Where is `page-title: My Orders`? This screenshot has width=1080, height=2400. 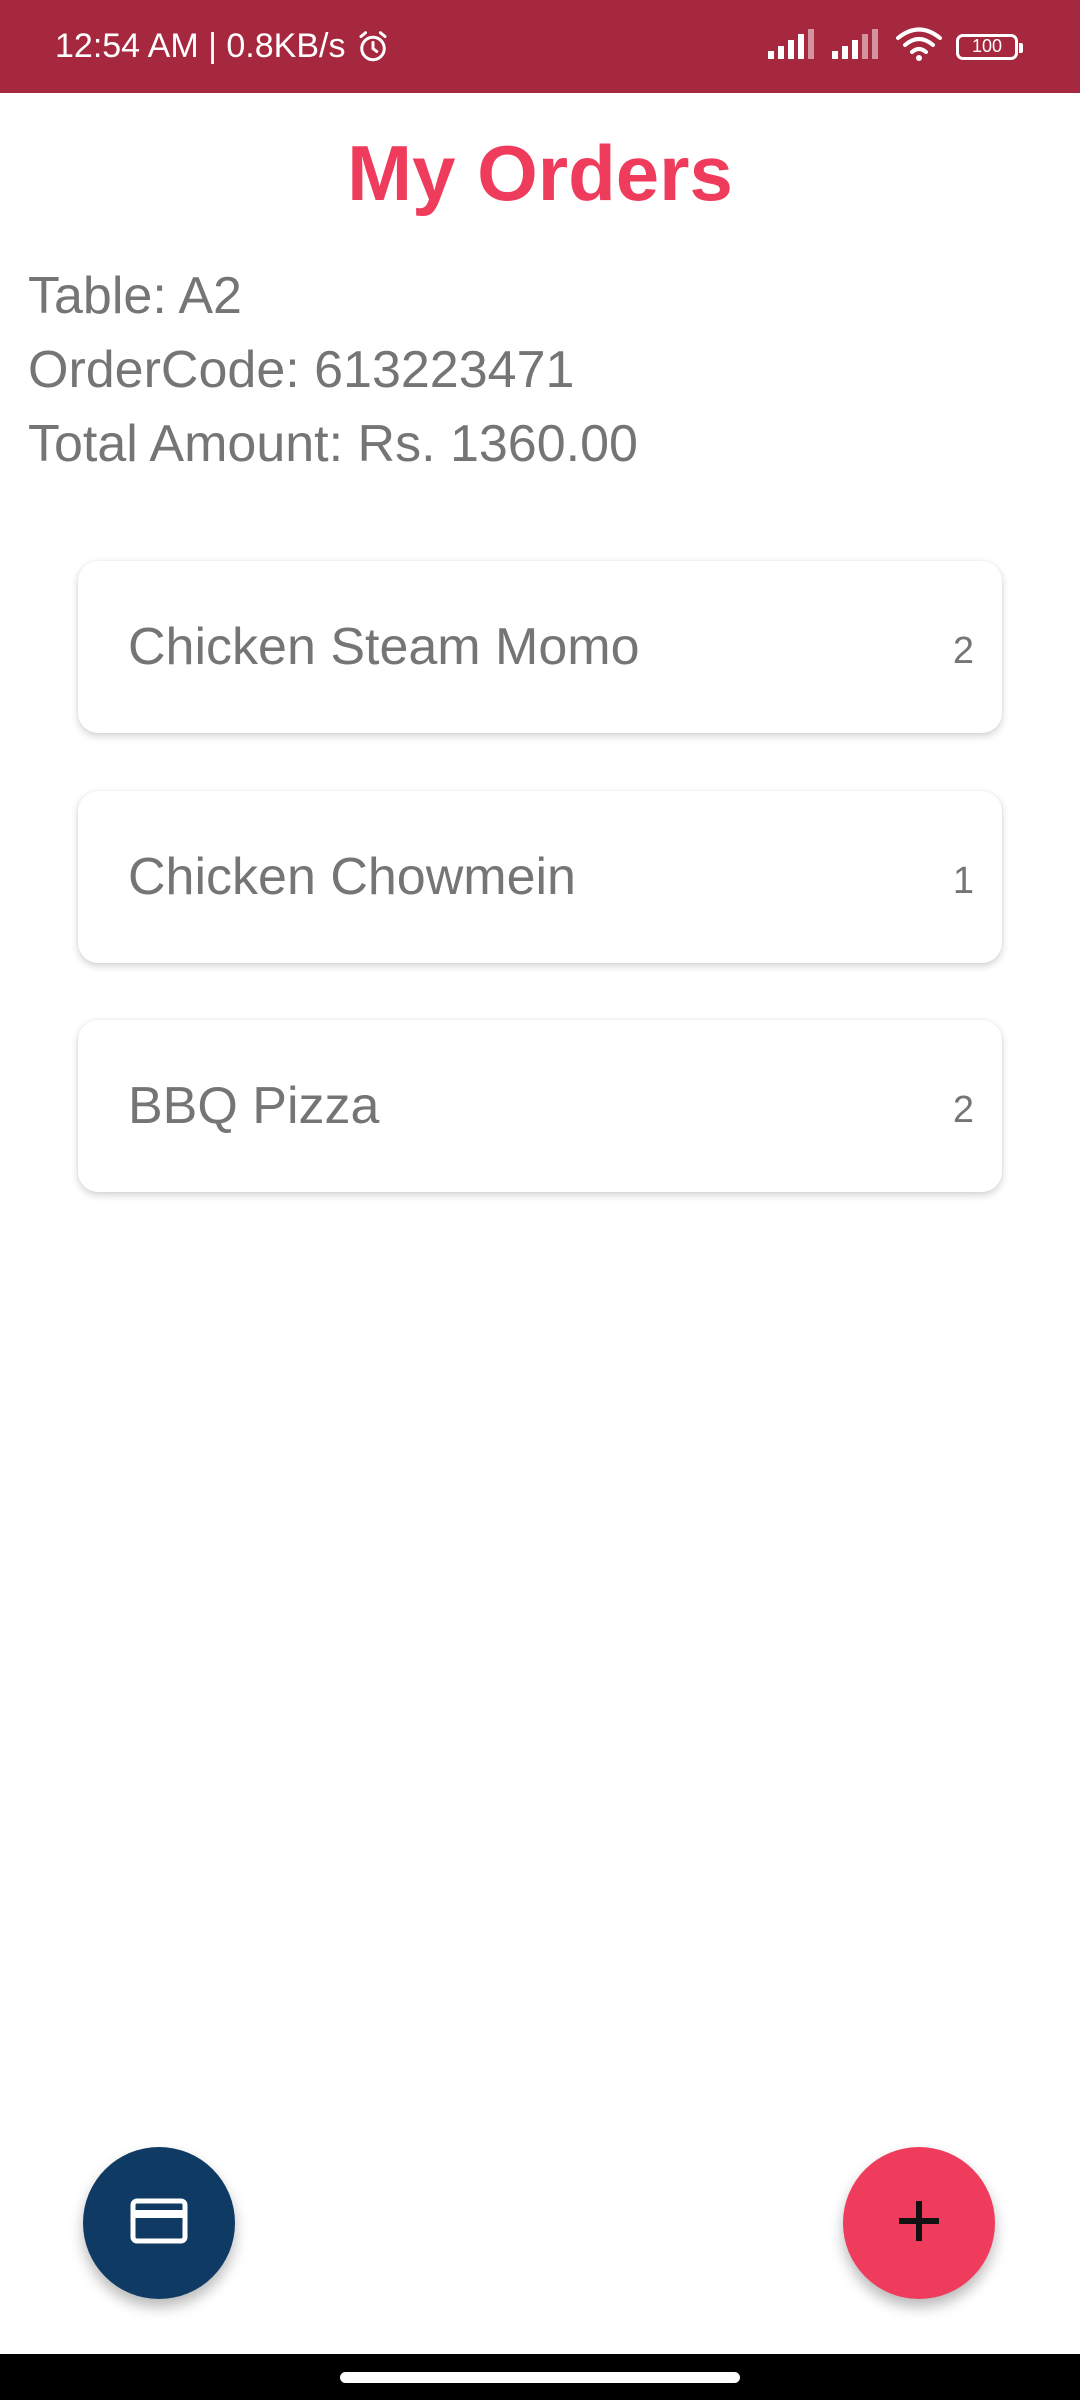 page-title: My Orders is located at coordinates (540, 173).